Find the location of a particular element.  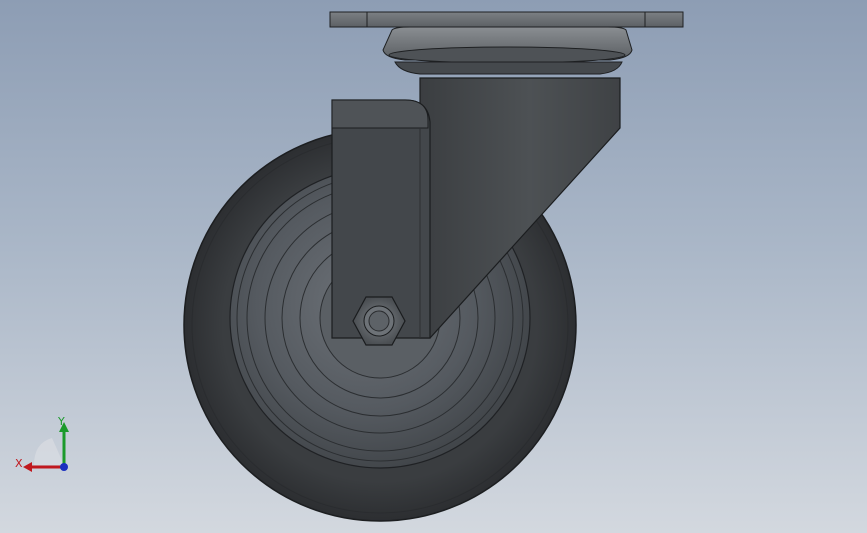

z-axis-icon is located at coordinates (64, 467).